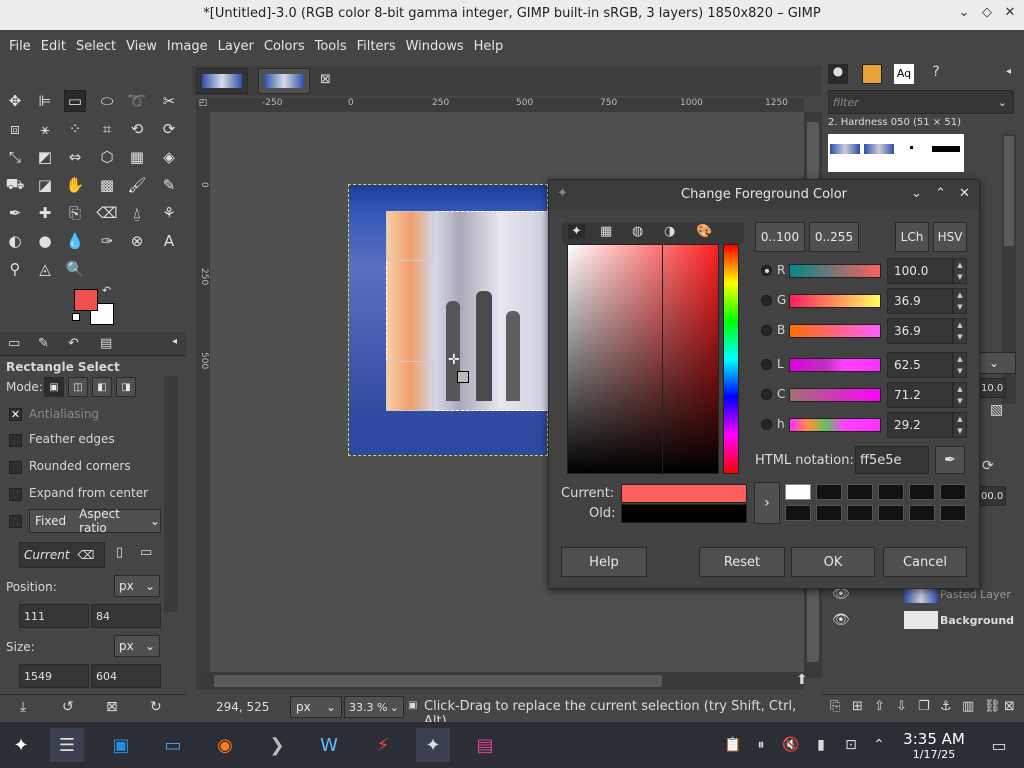 Image resolution: width=1024 pixels, height=768 pixels. I want to click on measure-tool-icon: ◬, so click(45, 269).